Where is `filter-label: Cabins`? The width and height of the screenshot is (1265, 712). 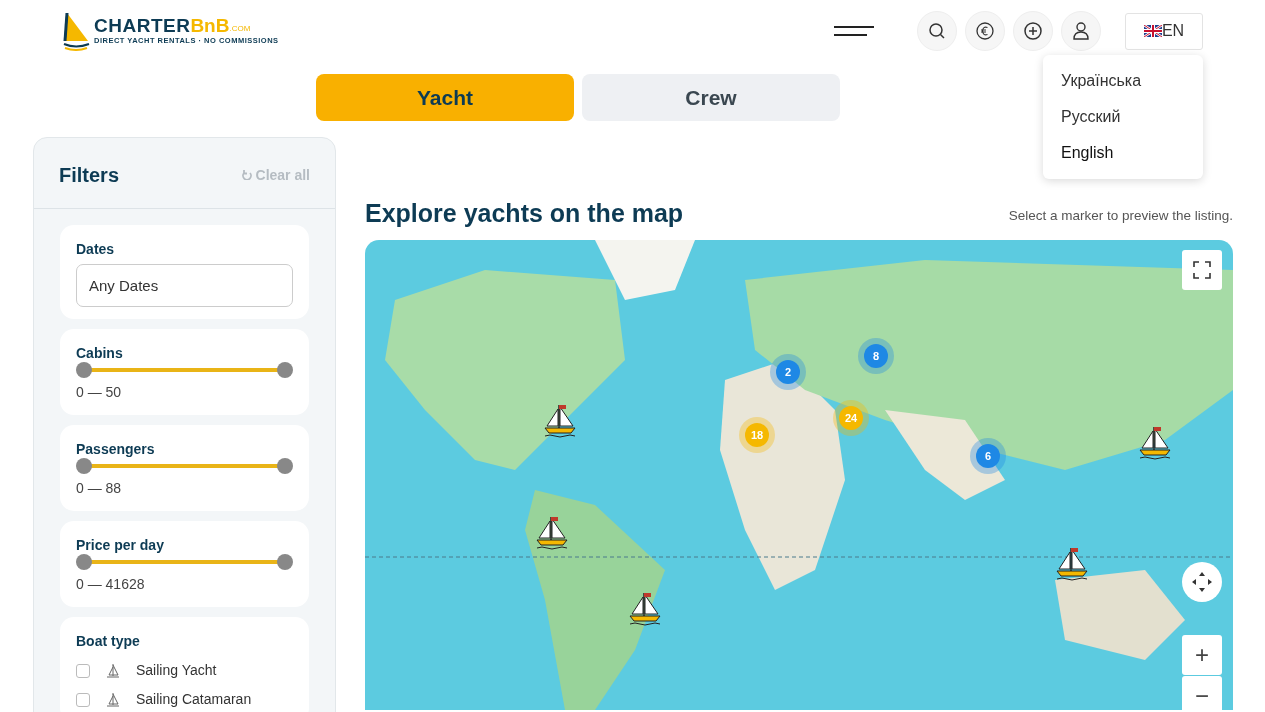
filter-label: Cabins is located at coordinates (100, 353).